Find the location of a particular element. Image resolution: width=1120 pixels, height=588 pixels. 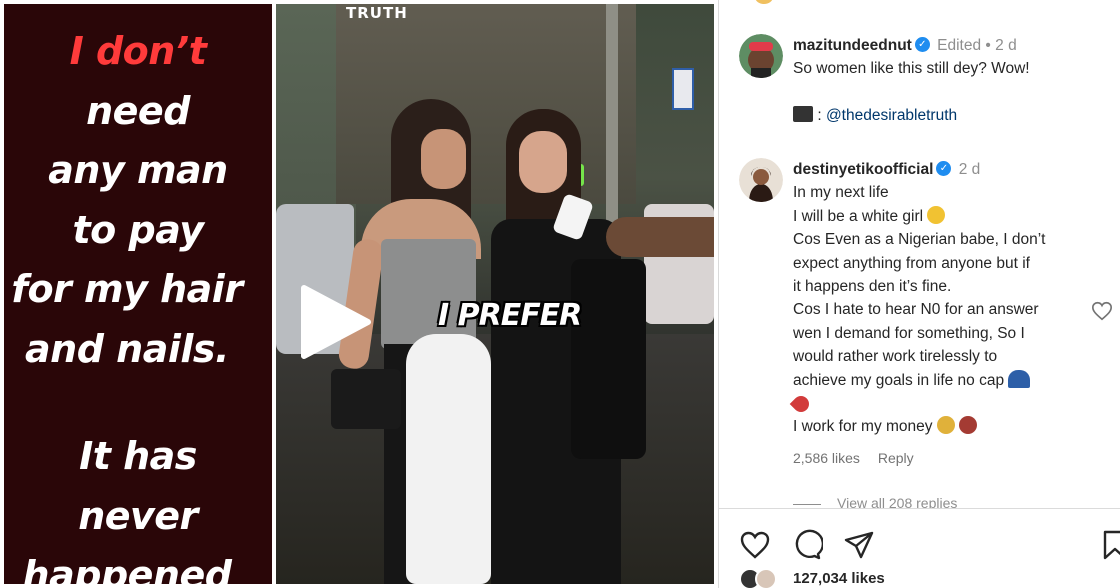

overlay-line: need is located at coordinates (138, 110).